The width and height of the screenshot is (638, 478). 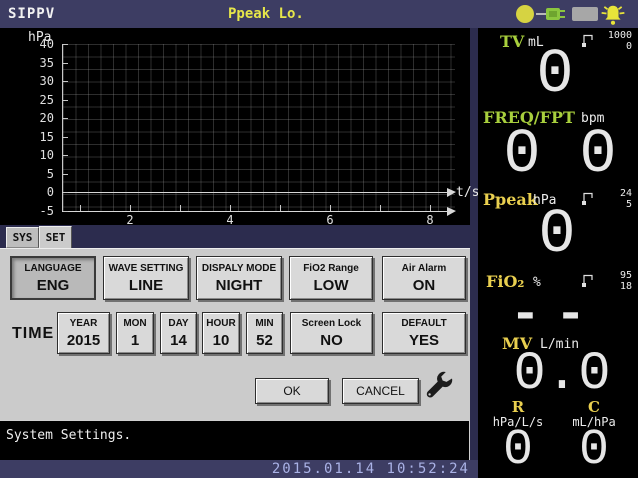 I want to click on tab-strip: SYS SET, so click(x=235, y=237).